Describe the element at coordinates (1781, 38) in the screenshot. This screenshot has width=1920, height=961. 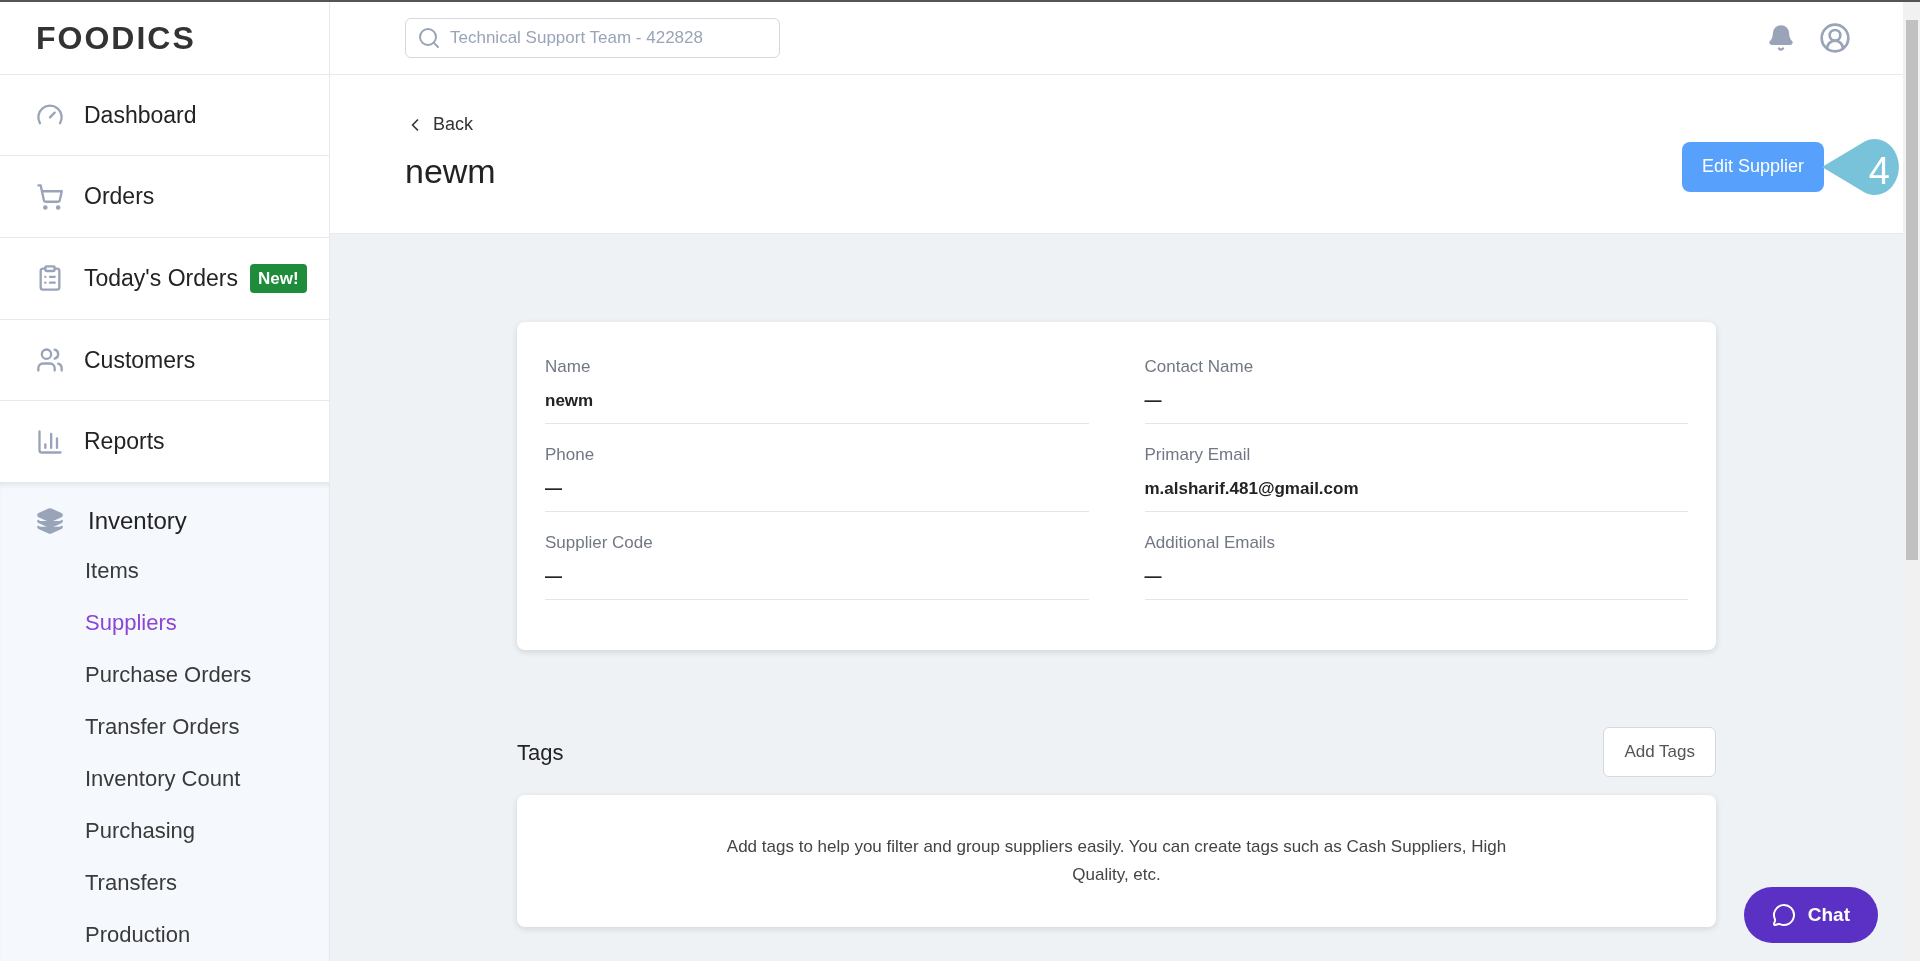
I see `bell-icon` at that location.